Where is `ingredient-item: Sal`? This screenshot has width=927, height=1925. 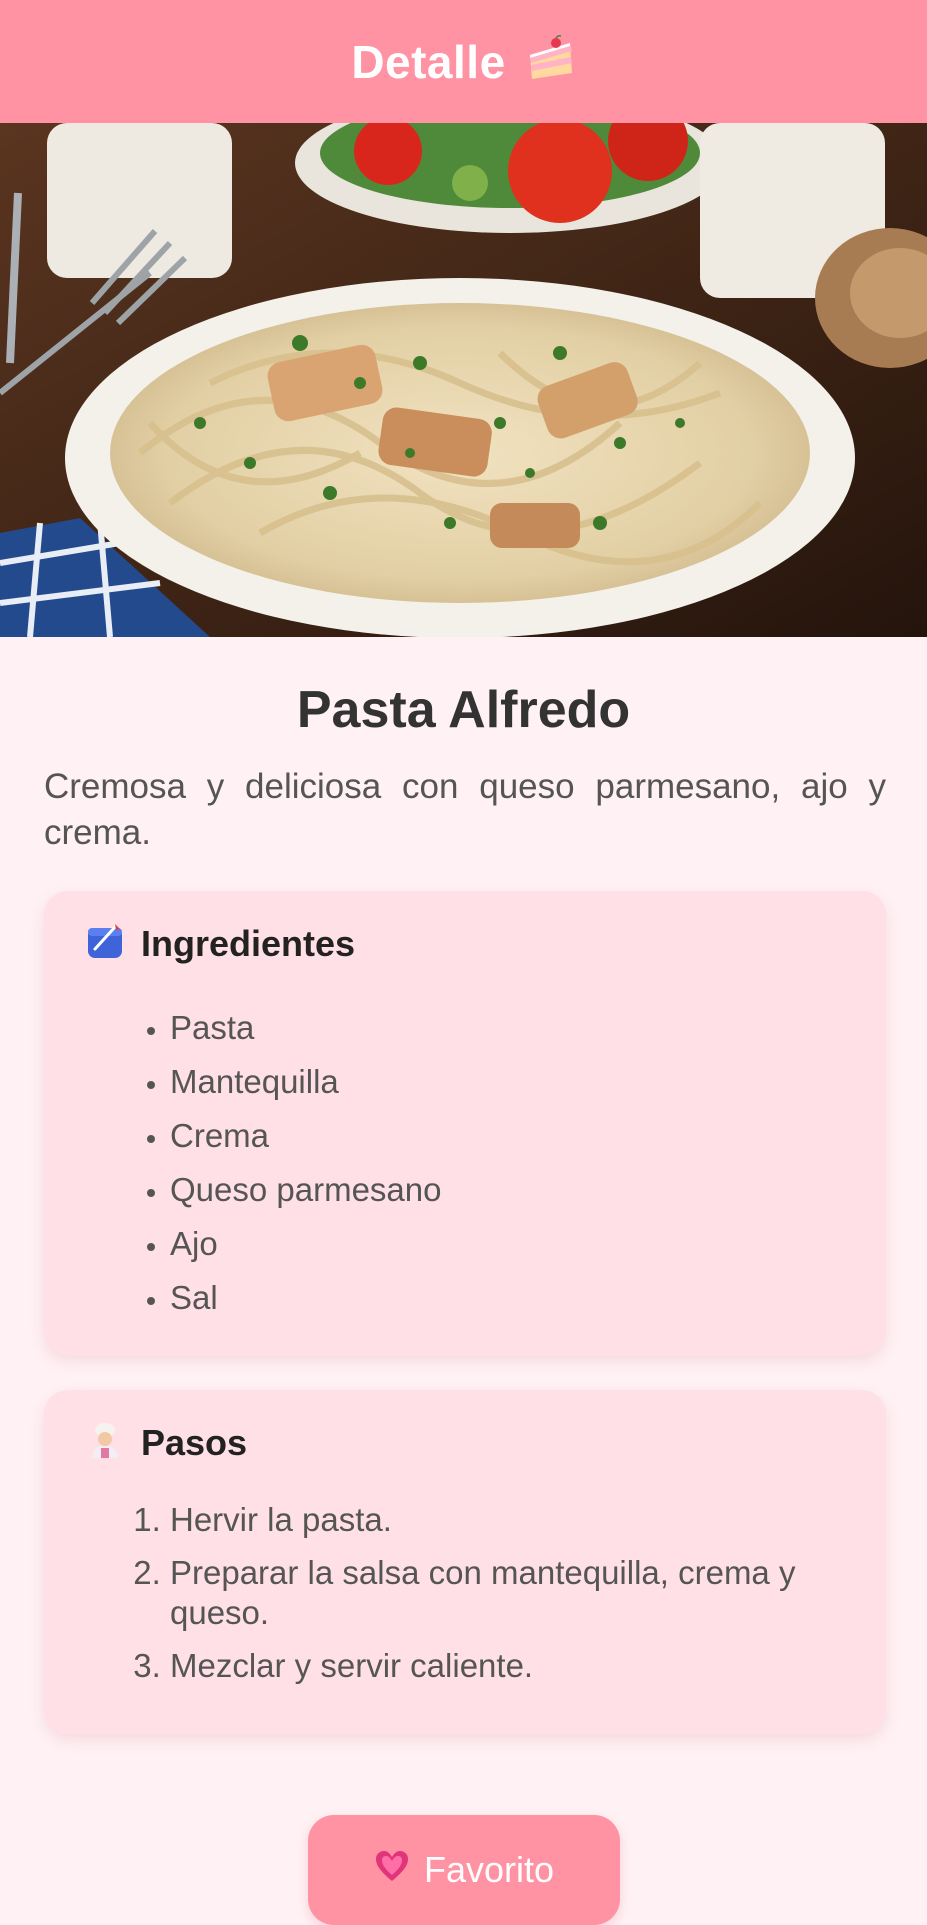 ingredient-item: Sal is located at coordinates (306, 1298).